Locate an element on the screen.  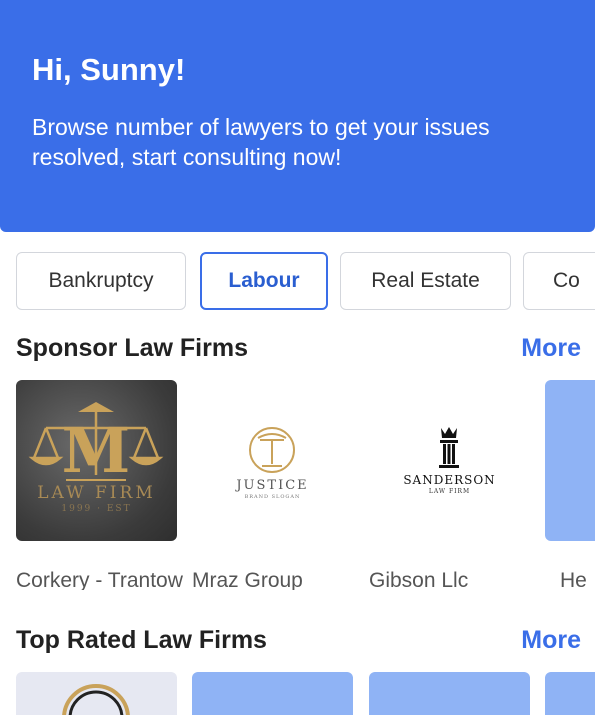
firm-card-gibson-llc: SANDERSON LAW FIRM Gibson Llc is located at coordinates (449, 485).